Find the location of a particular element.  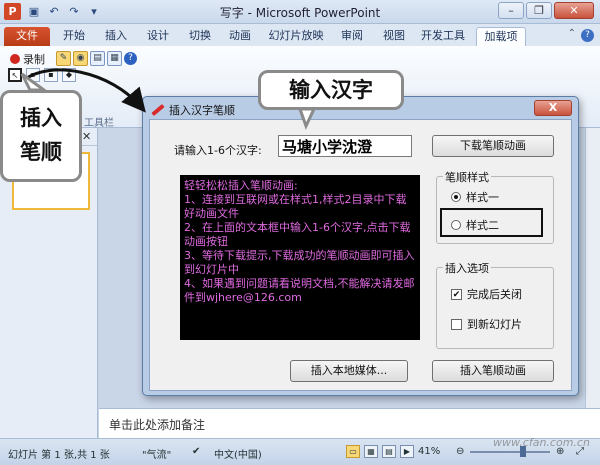

toolbar-row-2: ↖ ▫ ▪ ◆ is located at coordinates (42, 75).